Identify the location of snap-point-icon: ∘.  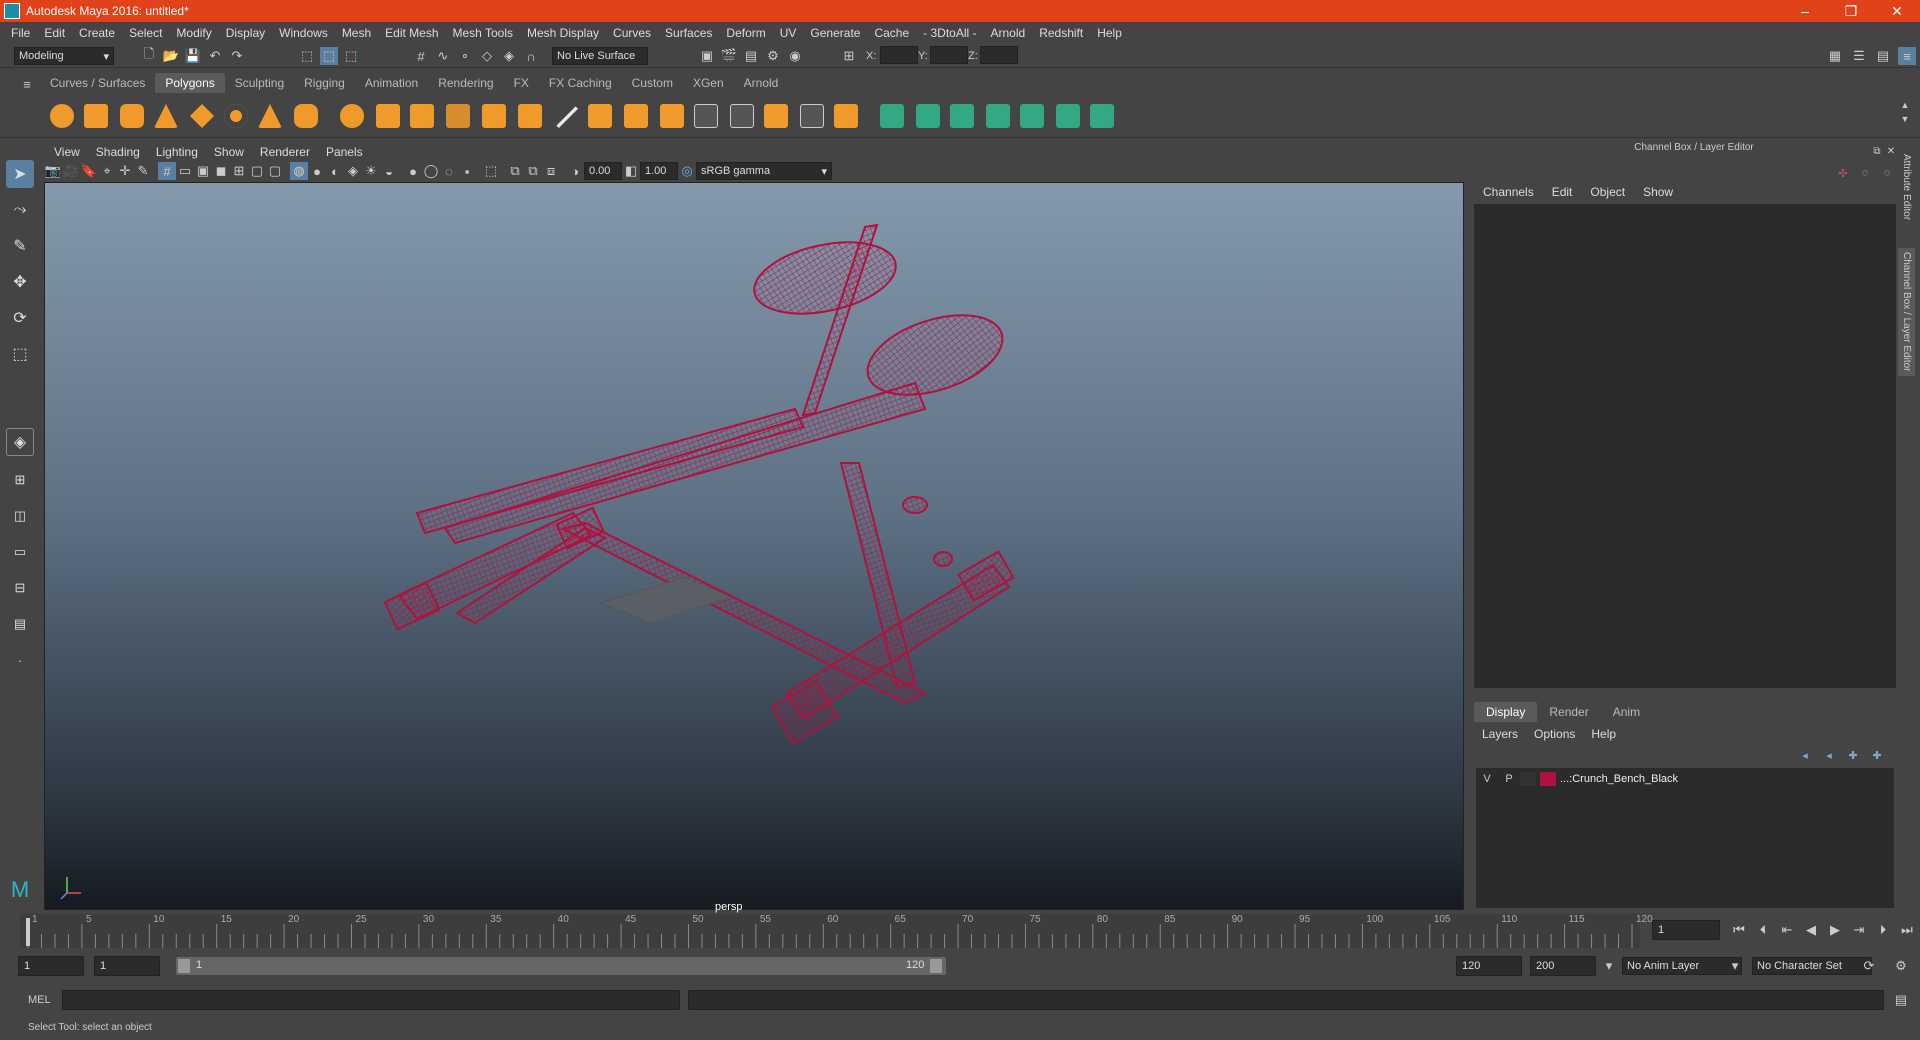
(465, 56).